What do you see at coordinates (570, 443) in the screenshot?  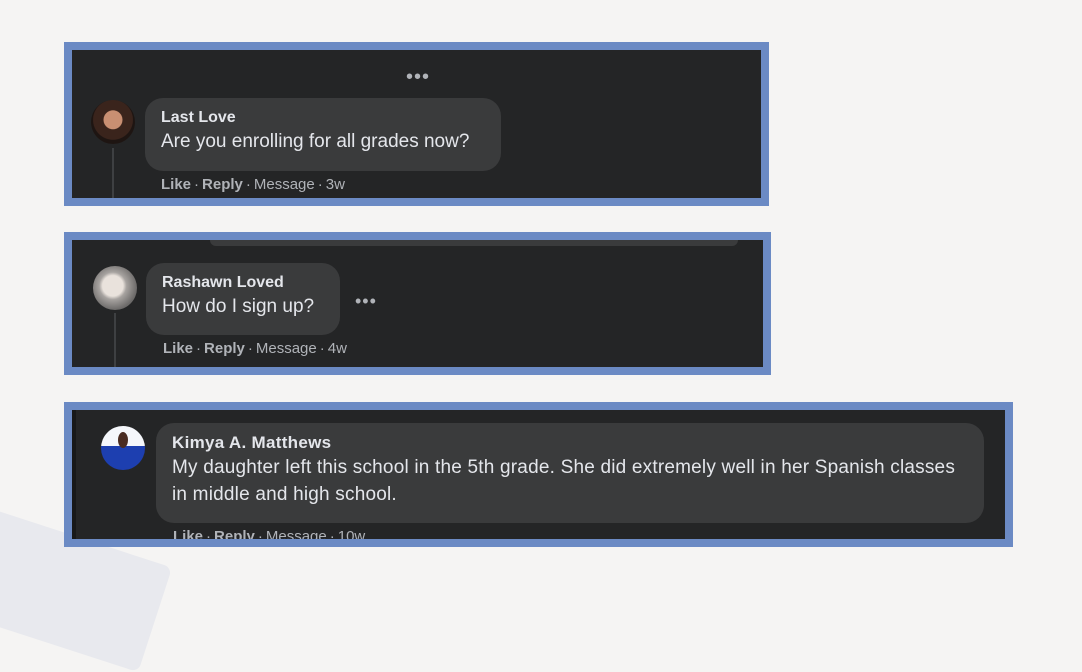 I see `comment-author: Kimya A. Matthews` at bounding box center [570, 443].